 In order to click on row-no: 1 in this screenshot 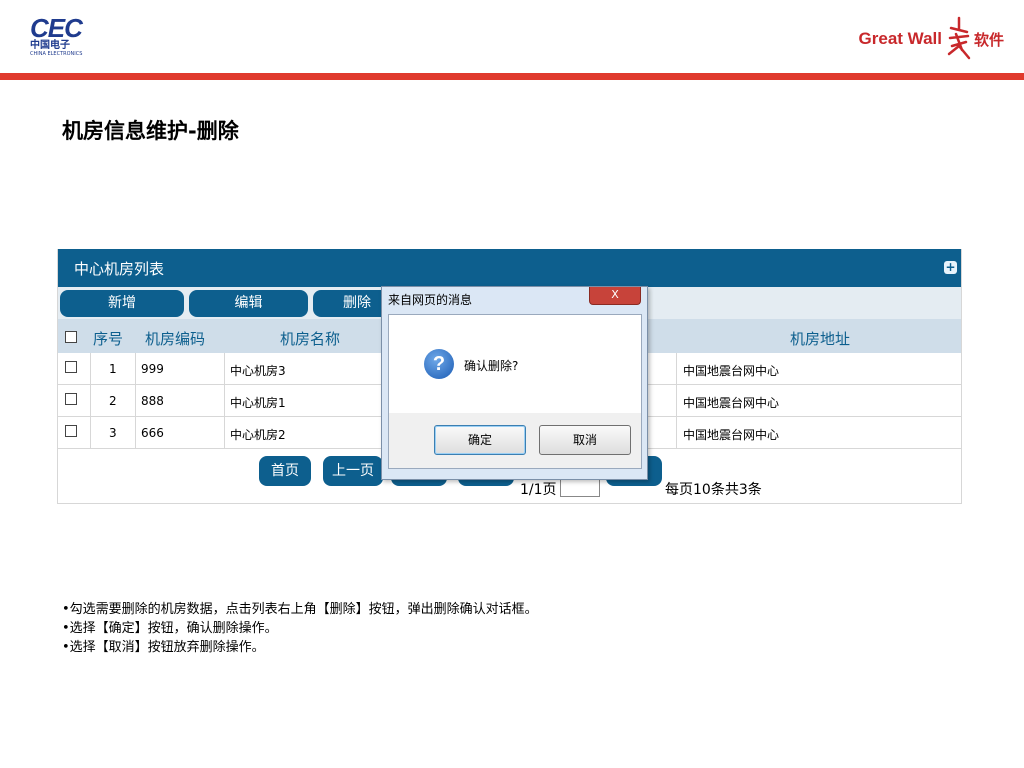, I will do `click(113, 369)`.